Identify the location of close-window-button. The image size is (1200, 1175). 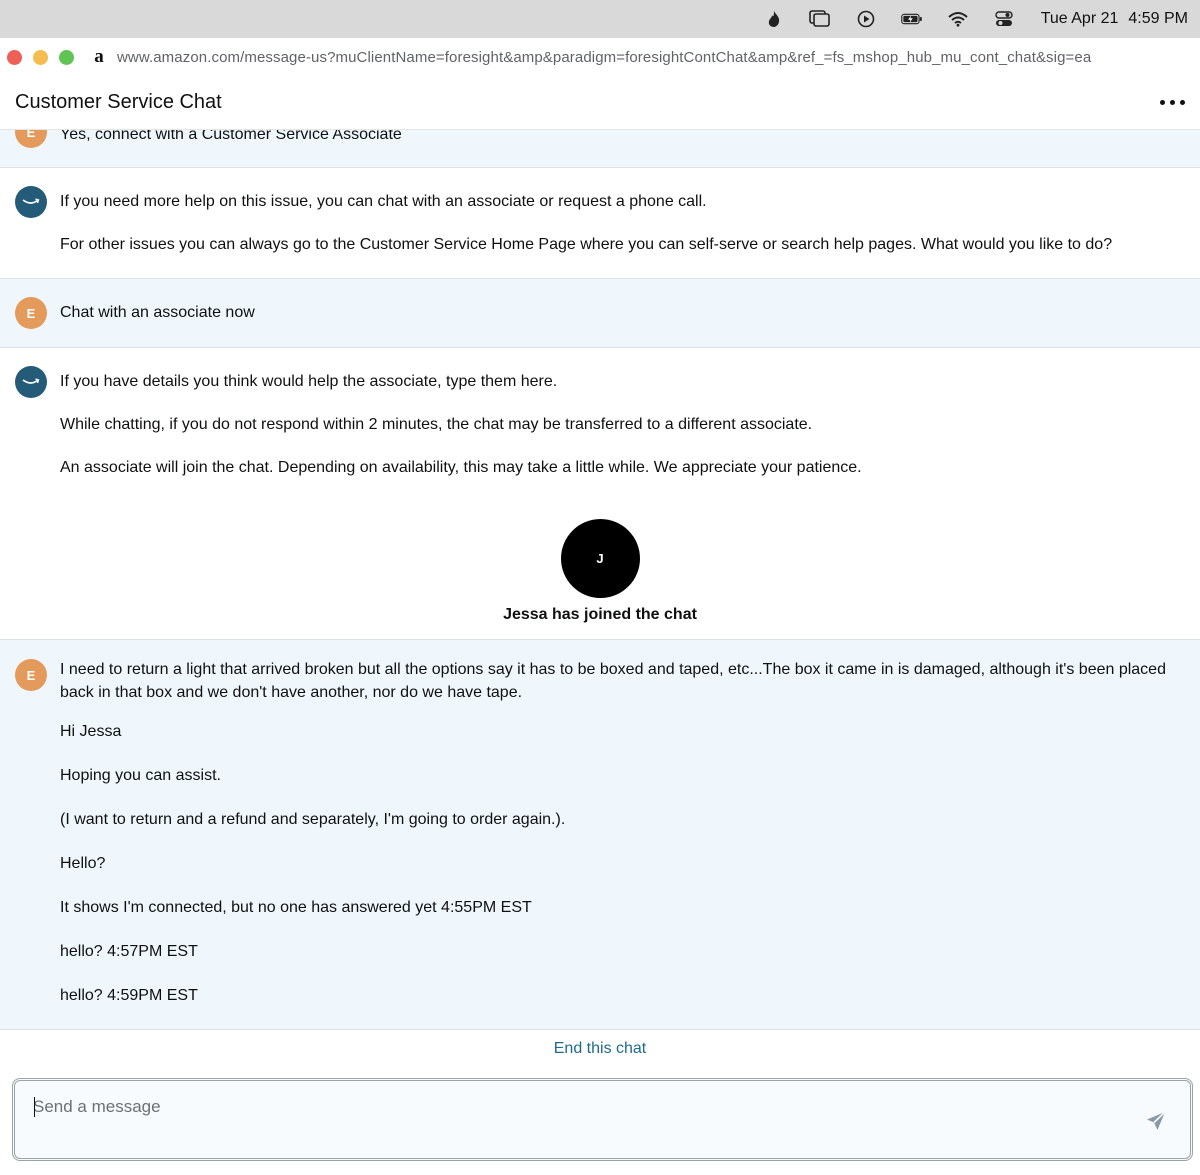
(14, 57).